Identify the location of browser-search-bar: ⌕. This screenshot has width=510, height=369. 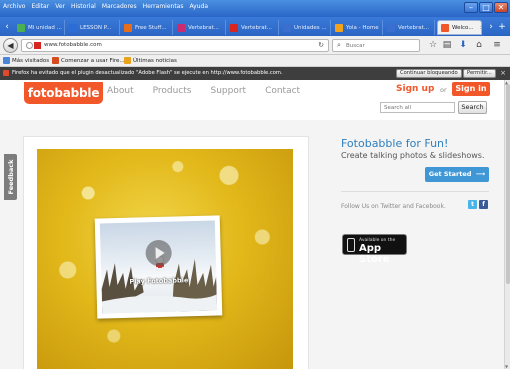
(376, 45).